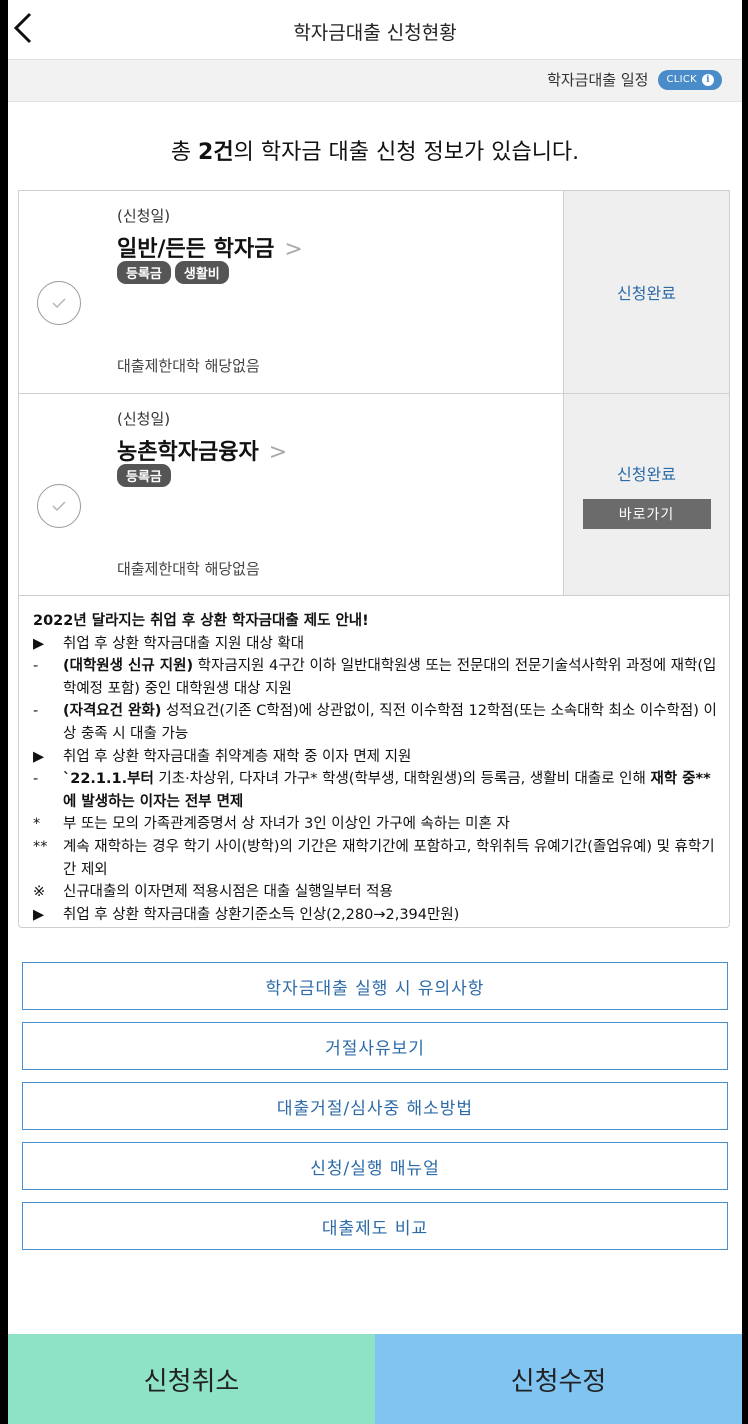 The height and width of the screenshot is (1424, 748). What do you see at coordinates (201, 621) in the screenshot?
I see `notice-title: 2022년 달라지는 취업 후 상환 학자금대출 제도 안내!` at bounding box center [201, 621].